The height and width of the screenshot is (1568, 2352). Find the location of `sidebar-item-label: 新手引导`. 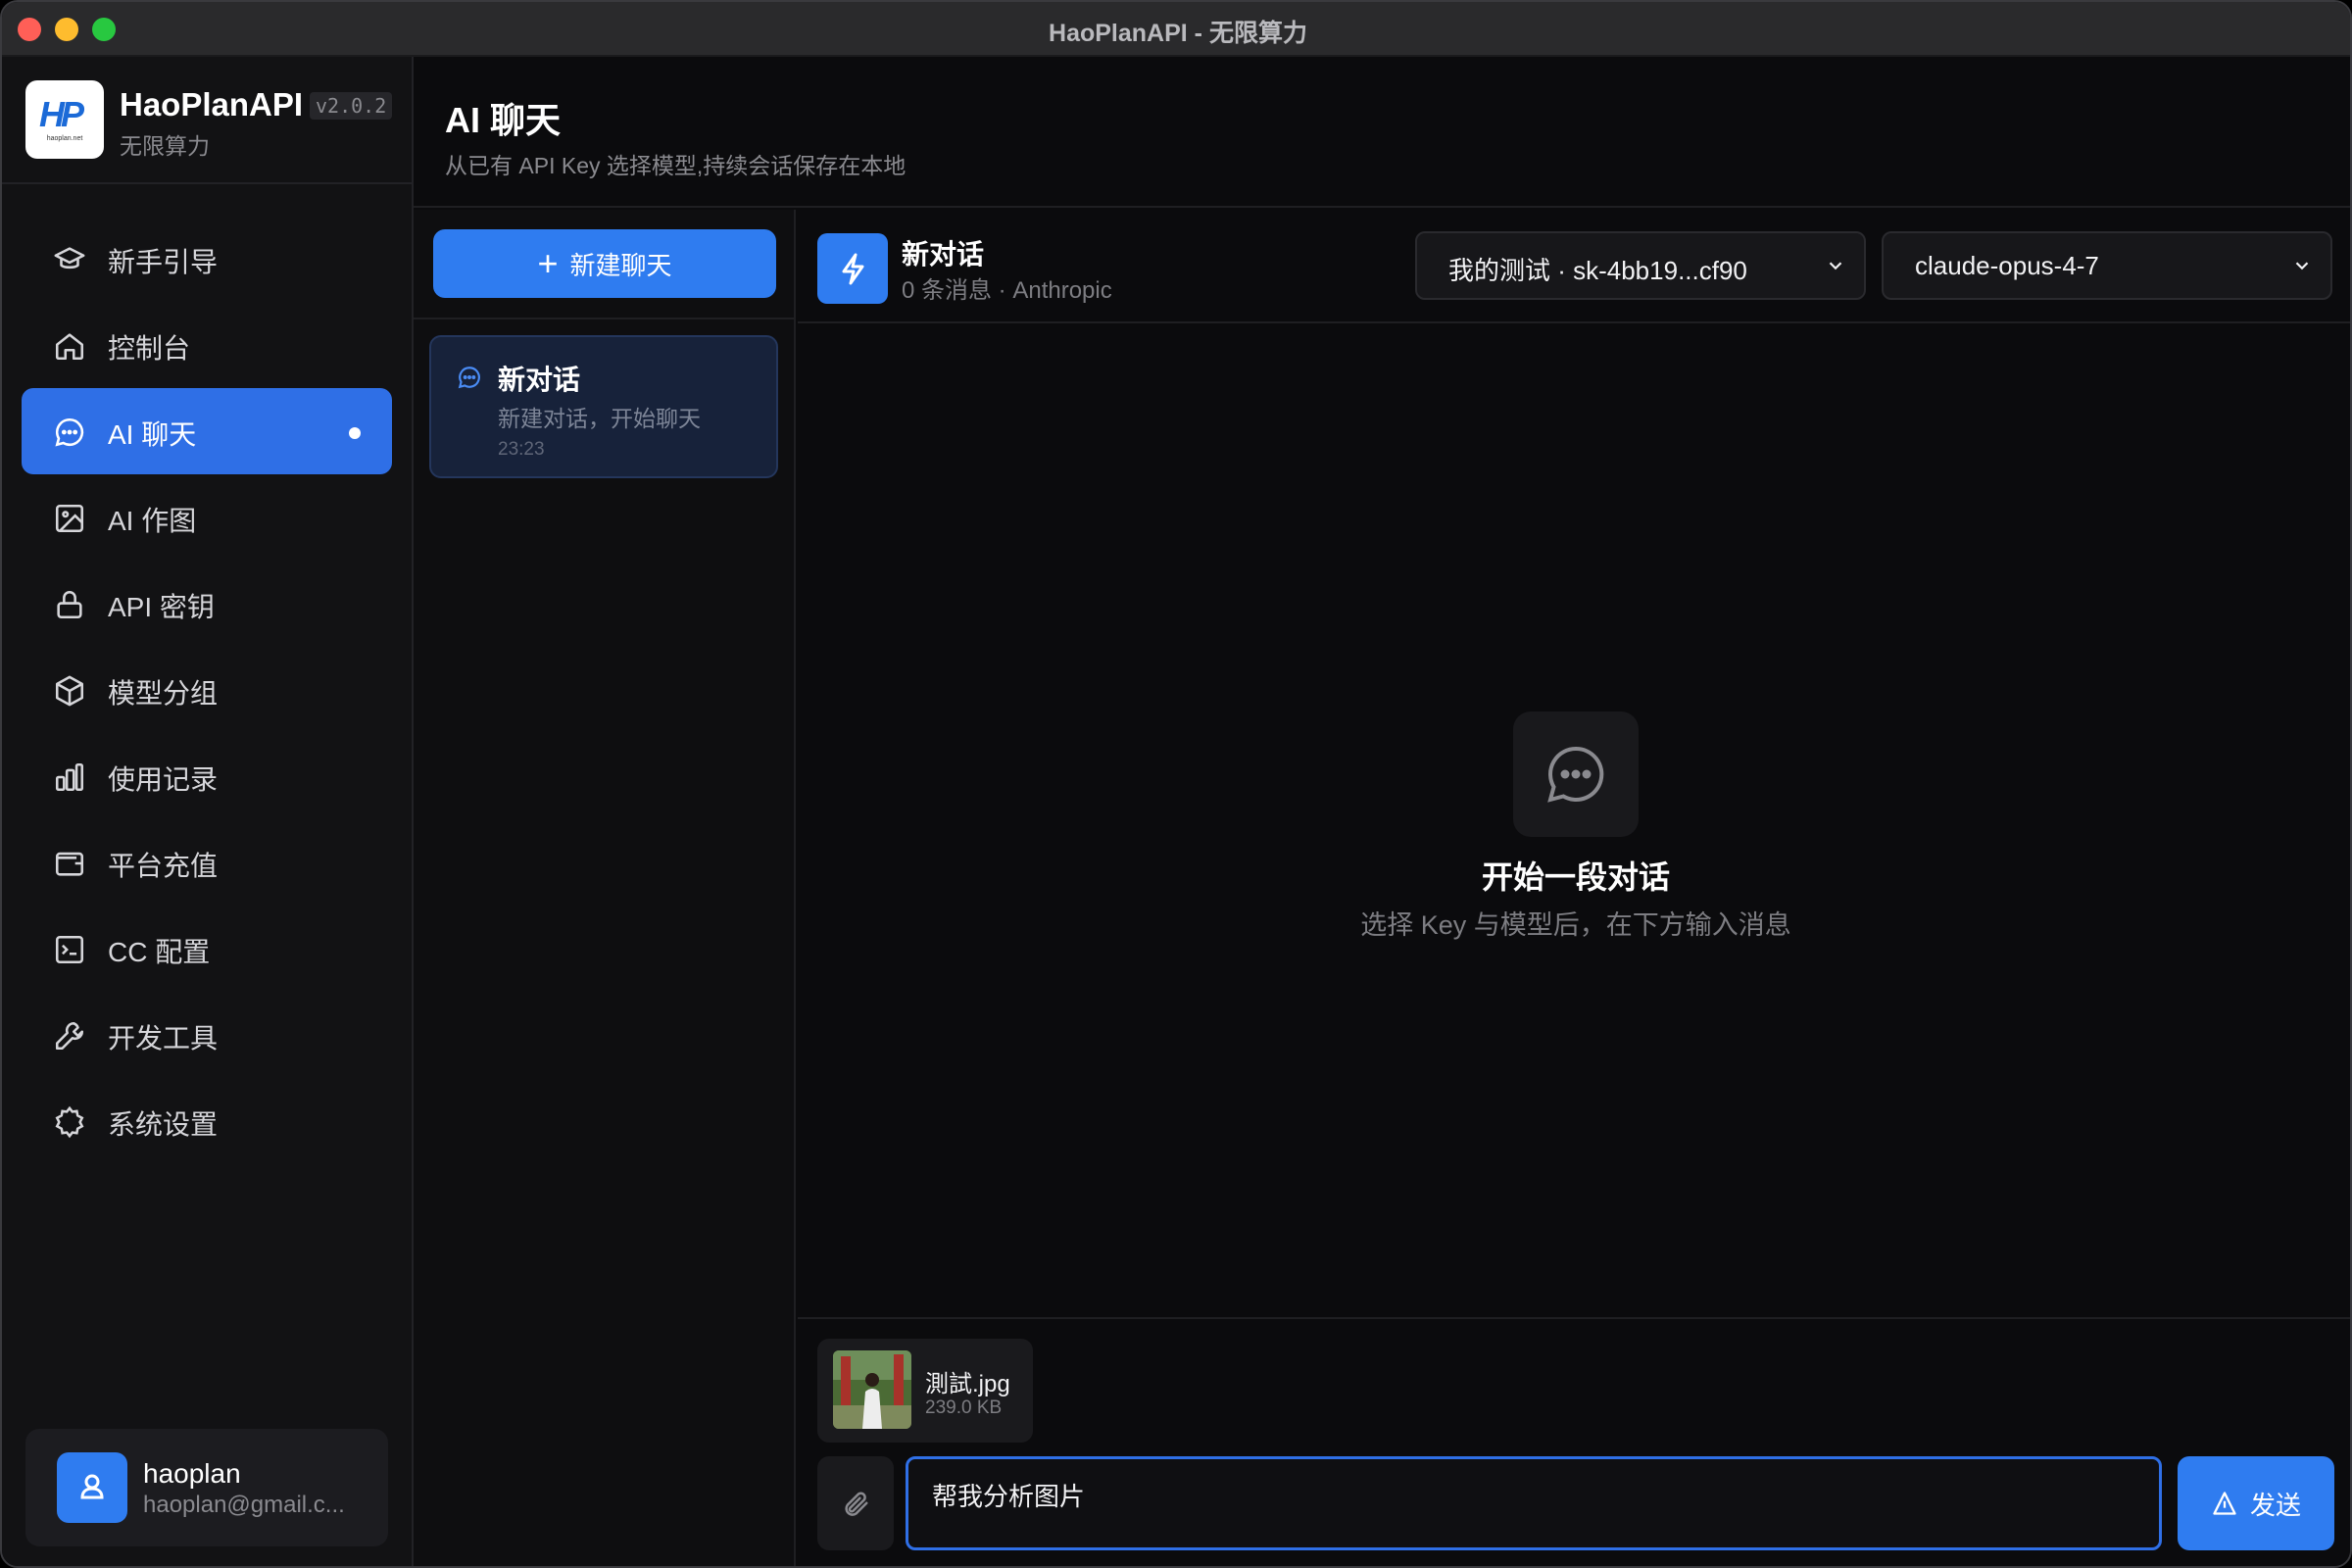

sidebar-item-label: 新手引导 is located at coordinates (163, 262).